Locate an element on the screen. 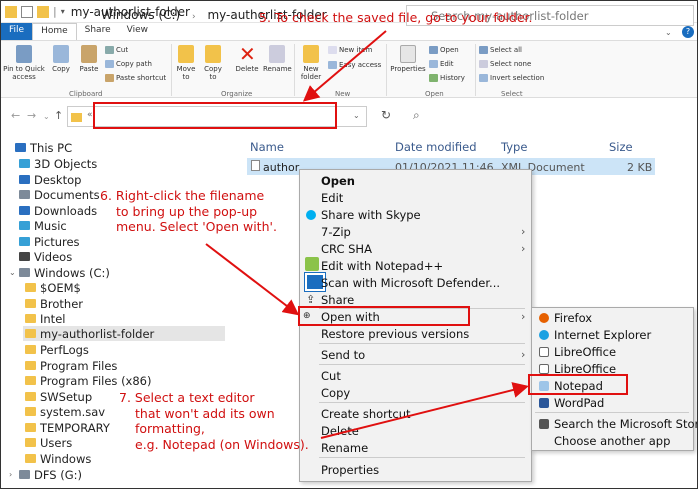 Image resolution: width=698 pixels, height=489 pixels. menu-item-7zip: 7-Zip is located at coordinates (336, 232).